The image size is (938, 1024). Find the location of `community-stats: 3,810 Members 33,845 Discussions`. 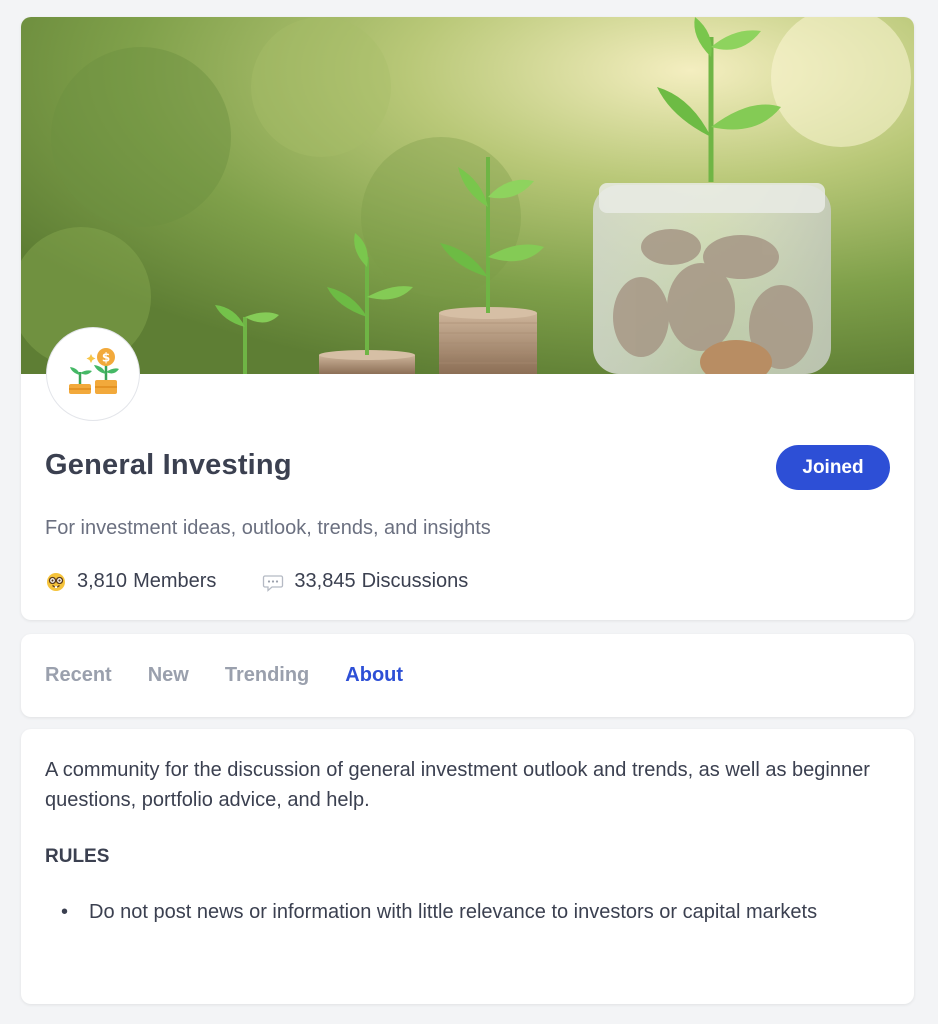

community-stats: 3,810 Members 33,845 Discussions is located at coordinates (256, 581).